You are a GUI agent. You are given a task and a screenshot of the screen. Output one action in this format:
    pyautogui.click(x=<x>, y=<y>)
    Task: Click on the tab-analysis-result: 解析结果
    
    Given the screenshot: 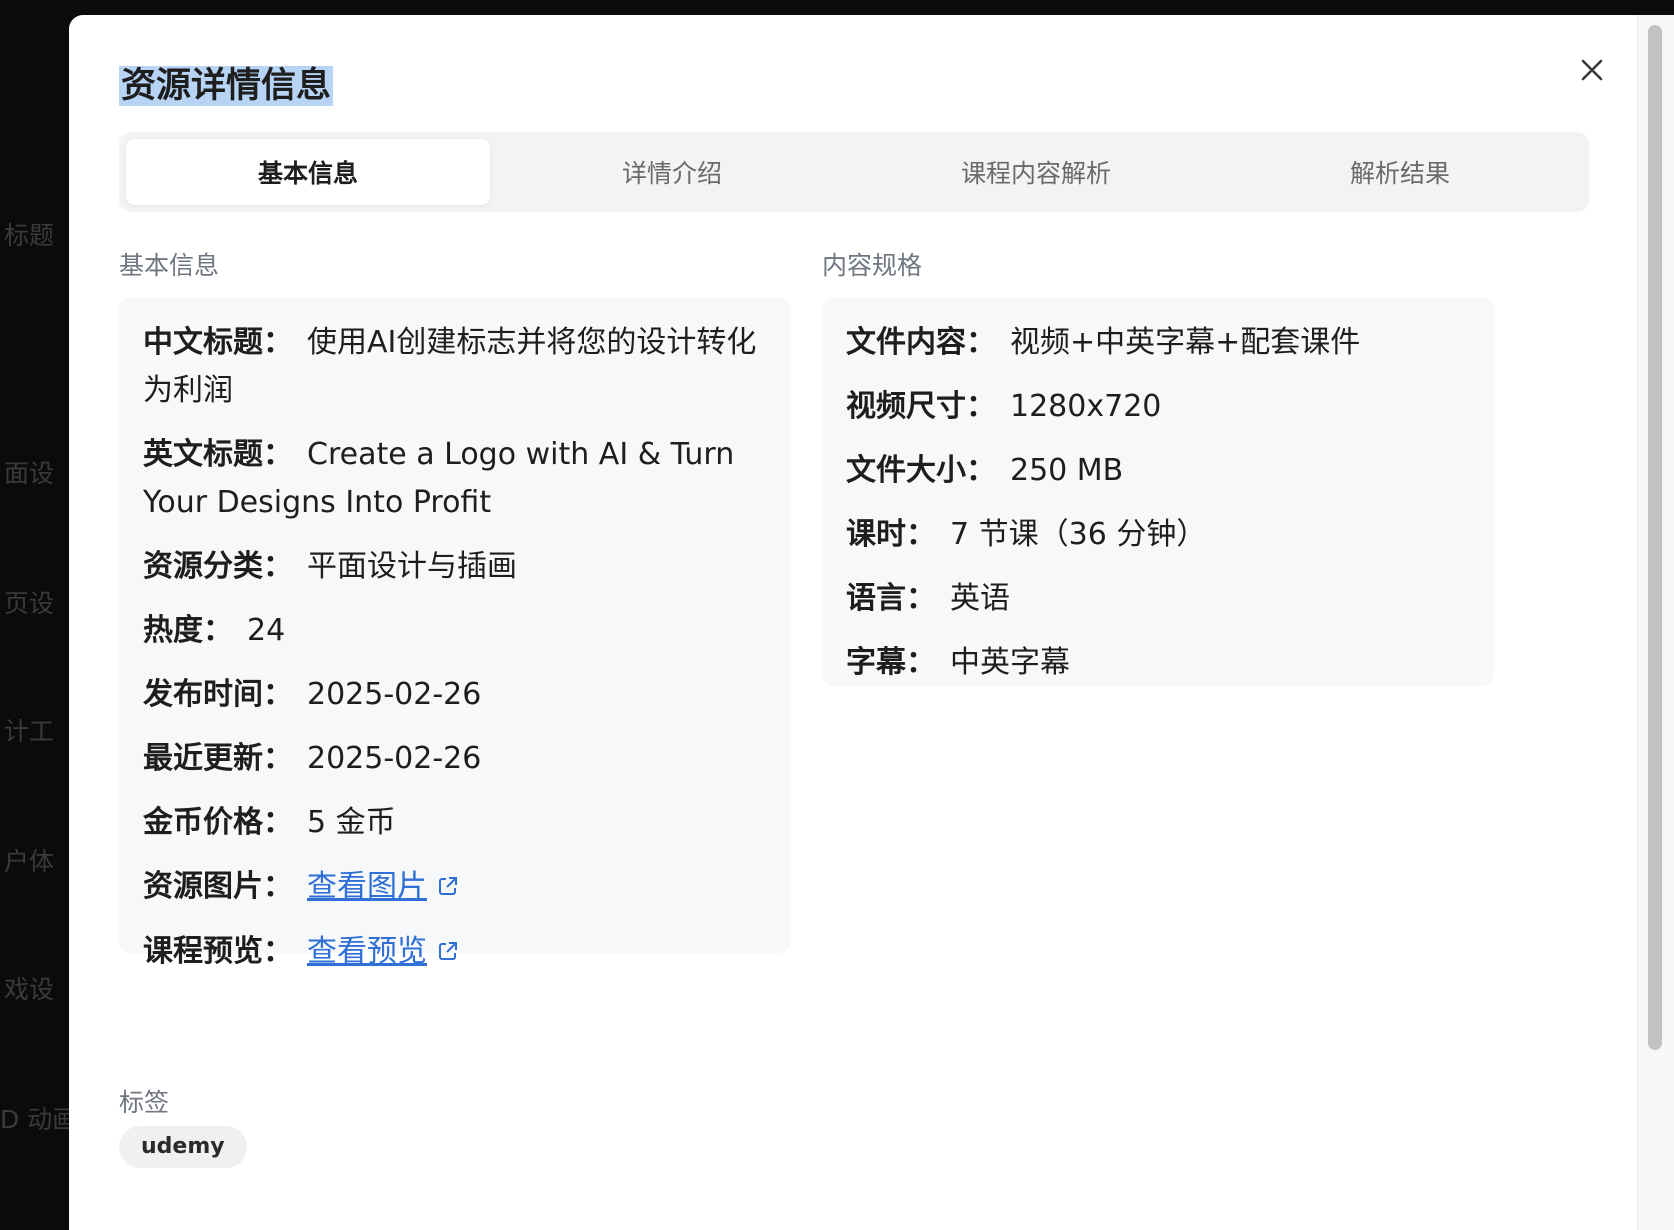 What is the action you would take?
    pyautogui.click(x=1400, y=172)
    